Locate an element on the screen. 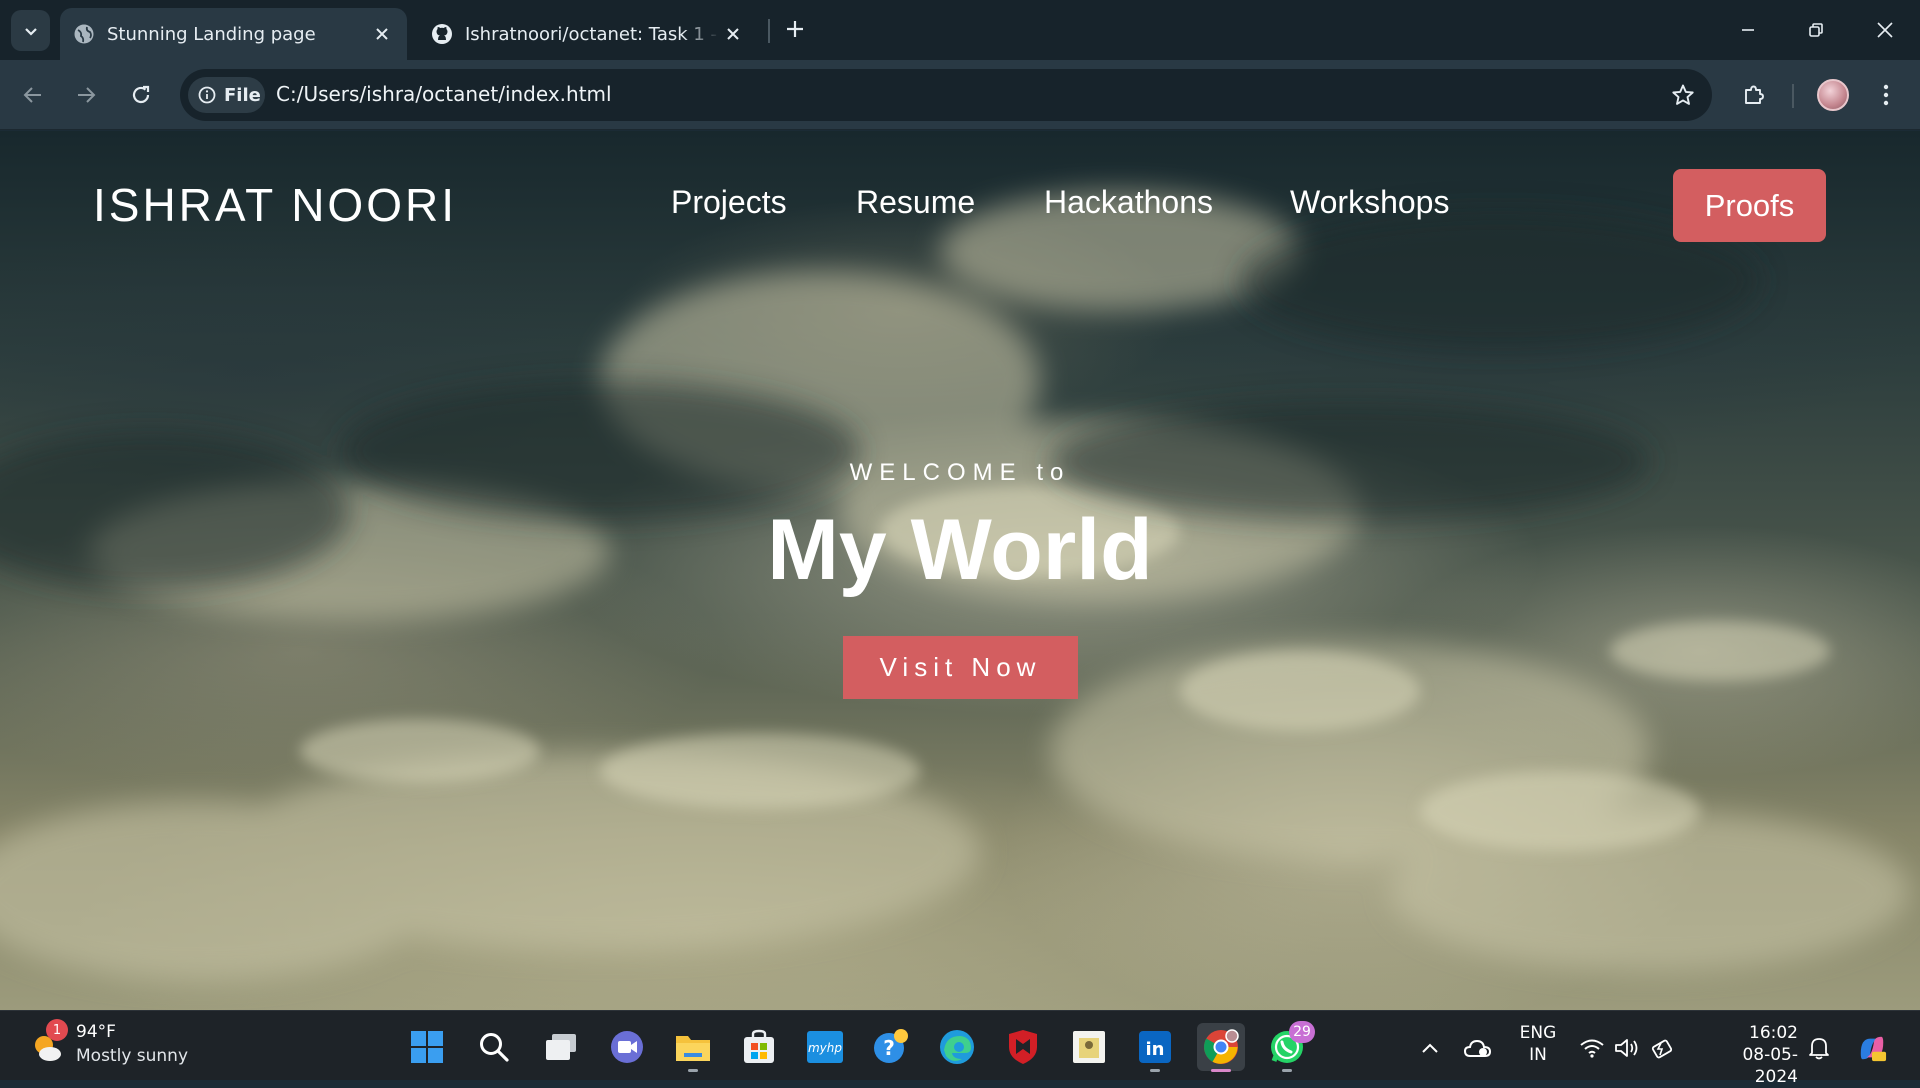  copilot-icon is located at coordinates (1873, 1049).